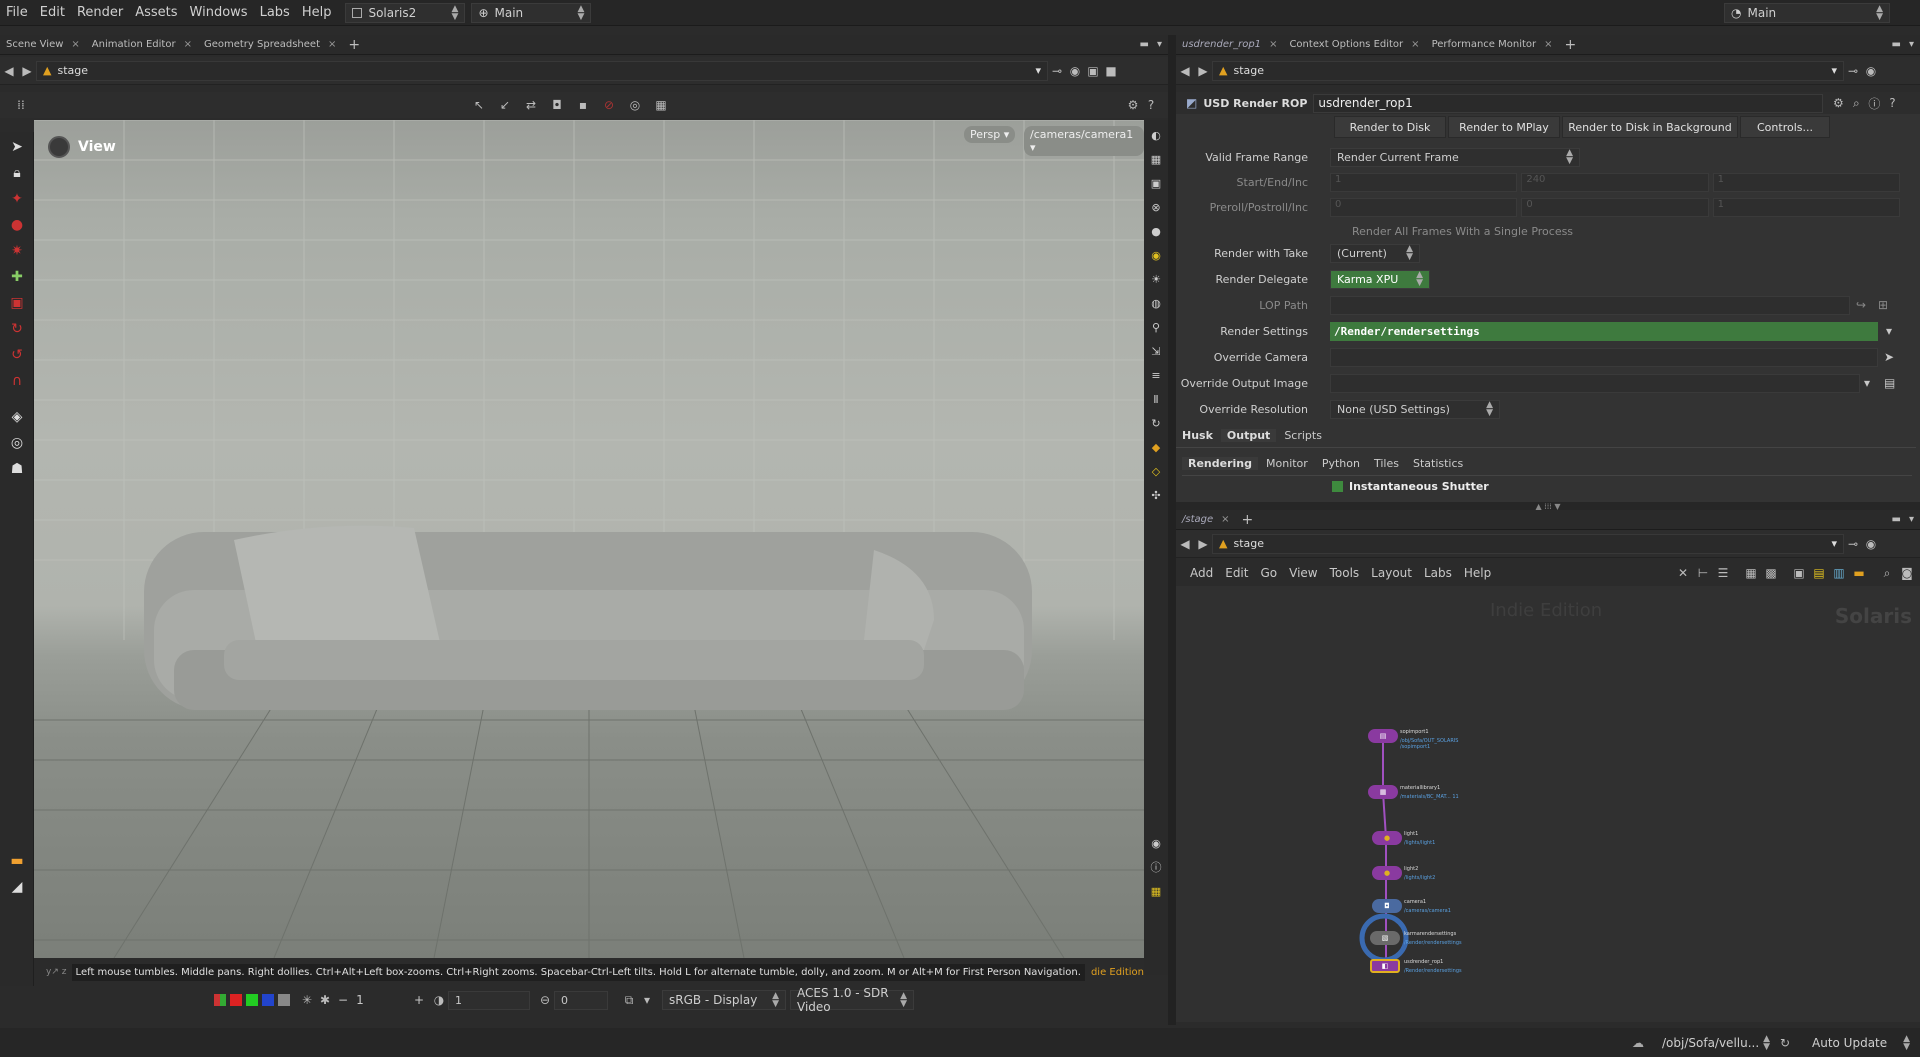  What do you see at coordinates (17, 147) in the screenshot?
I see `select-tool-icon: ➤` at bounding box center [17, 147].